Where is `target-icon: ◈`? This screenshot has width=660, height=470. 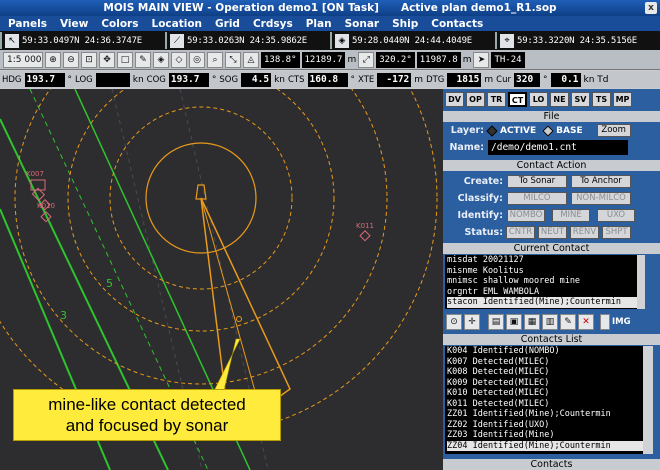
target-icon: ◈ is located at coordinates (342, 40).